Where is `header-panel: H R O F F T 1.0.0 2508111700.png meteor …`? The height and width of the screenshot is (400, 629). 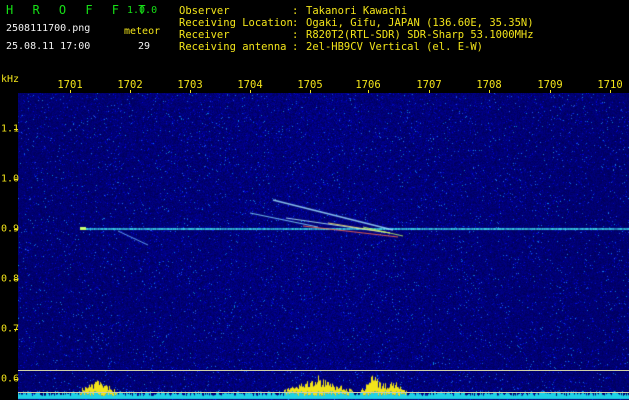
header-panel: H R O F F T 1.0.0 2508111700.png meteor … is located at coordinates (314, 29).